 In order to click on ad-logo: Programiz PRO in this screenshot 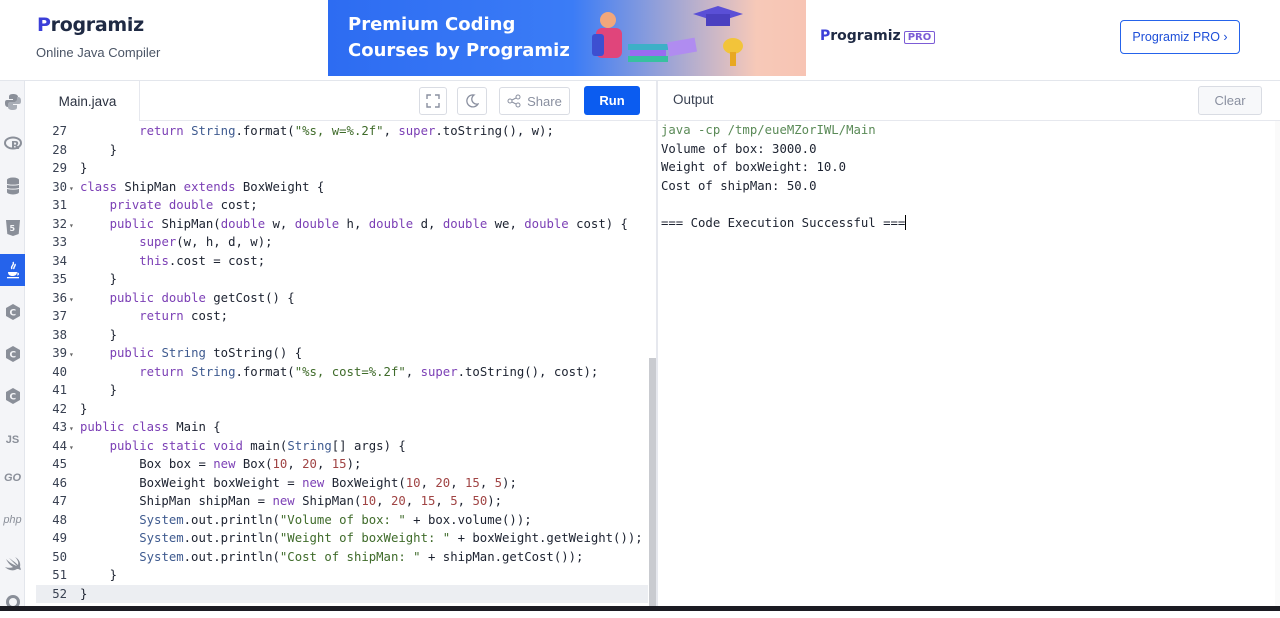, I will do `click(878, 36)`.